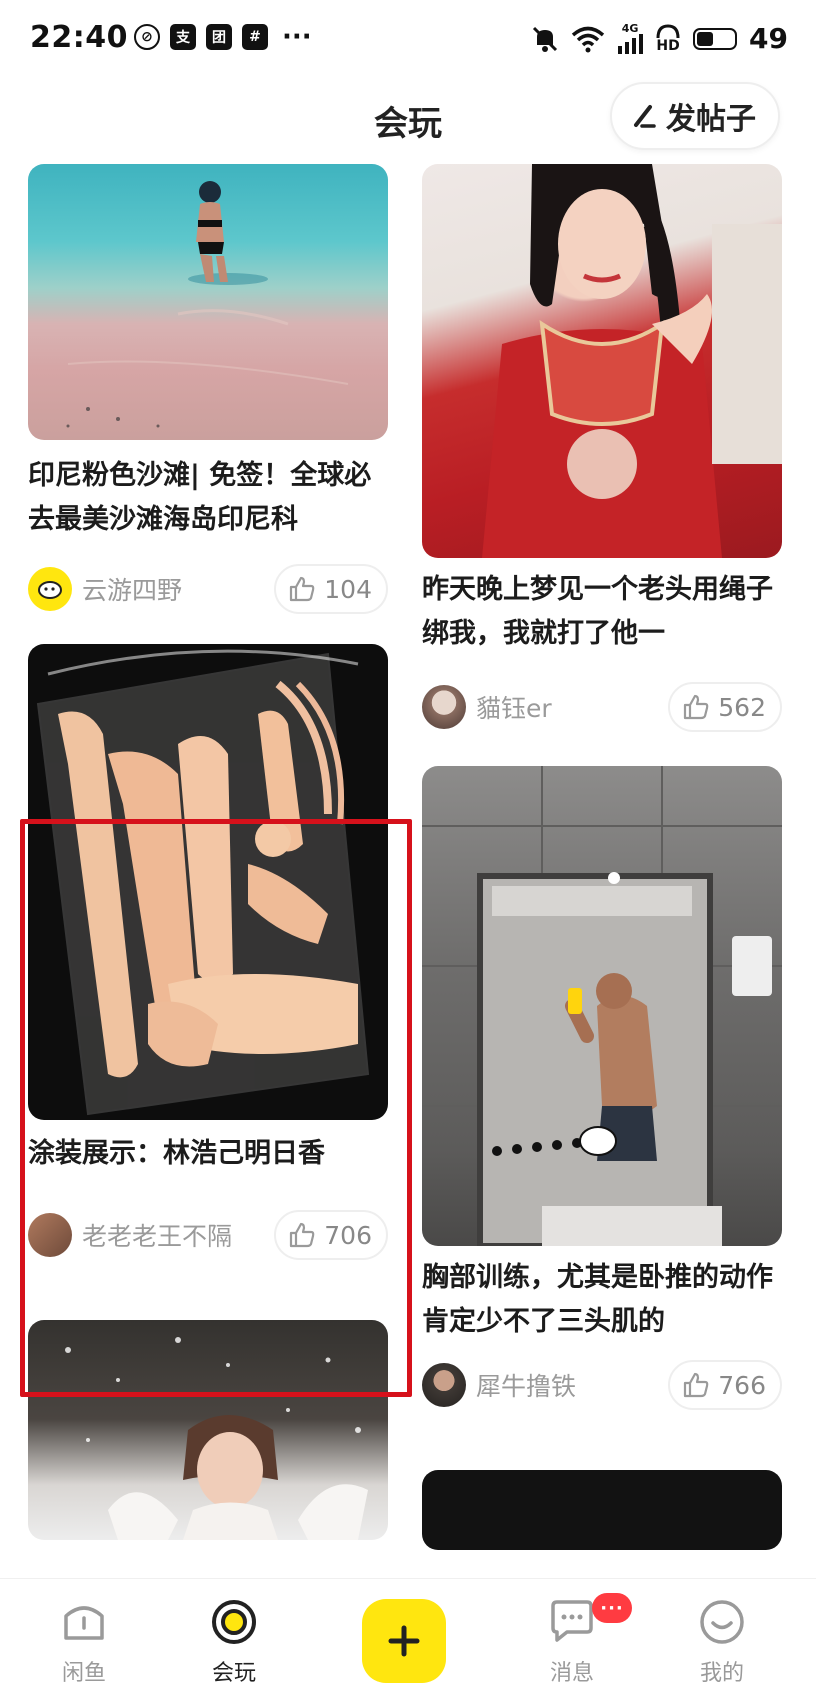  I want to click on publish-button, so click(404, 1641).